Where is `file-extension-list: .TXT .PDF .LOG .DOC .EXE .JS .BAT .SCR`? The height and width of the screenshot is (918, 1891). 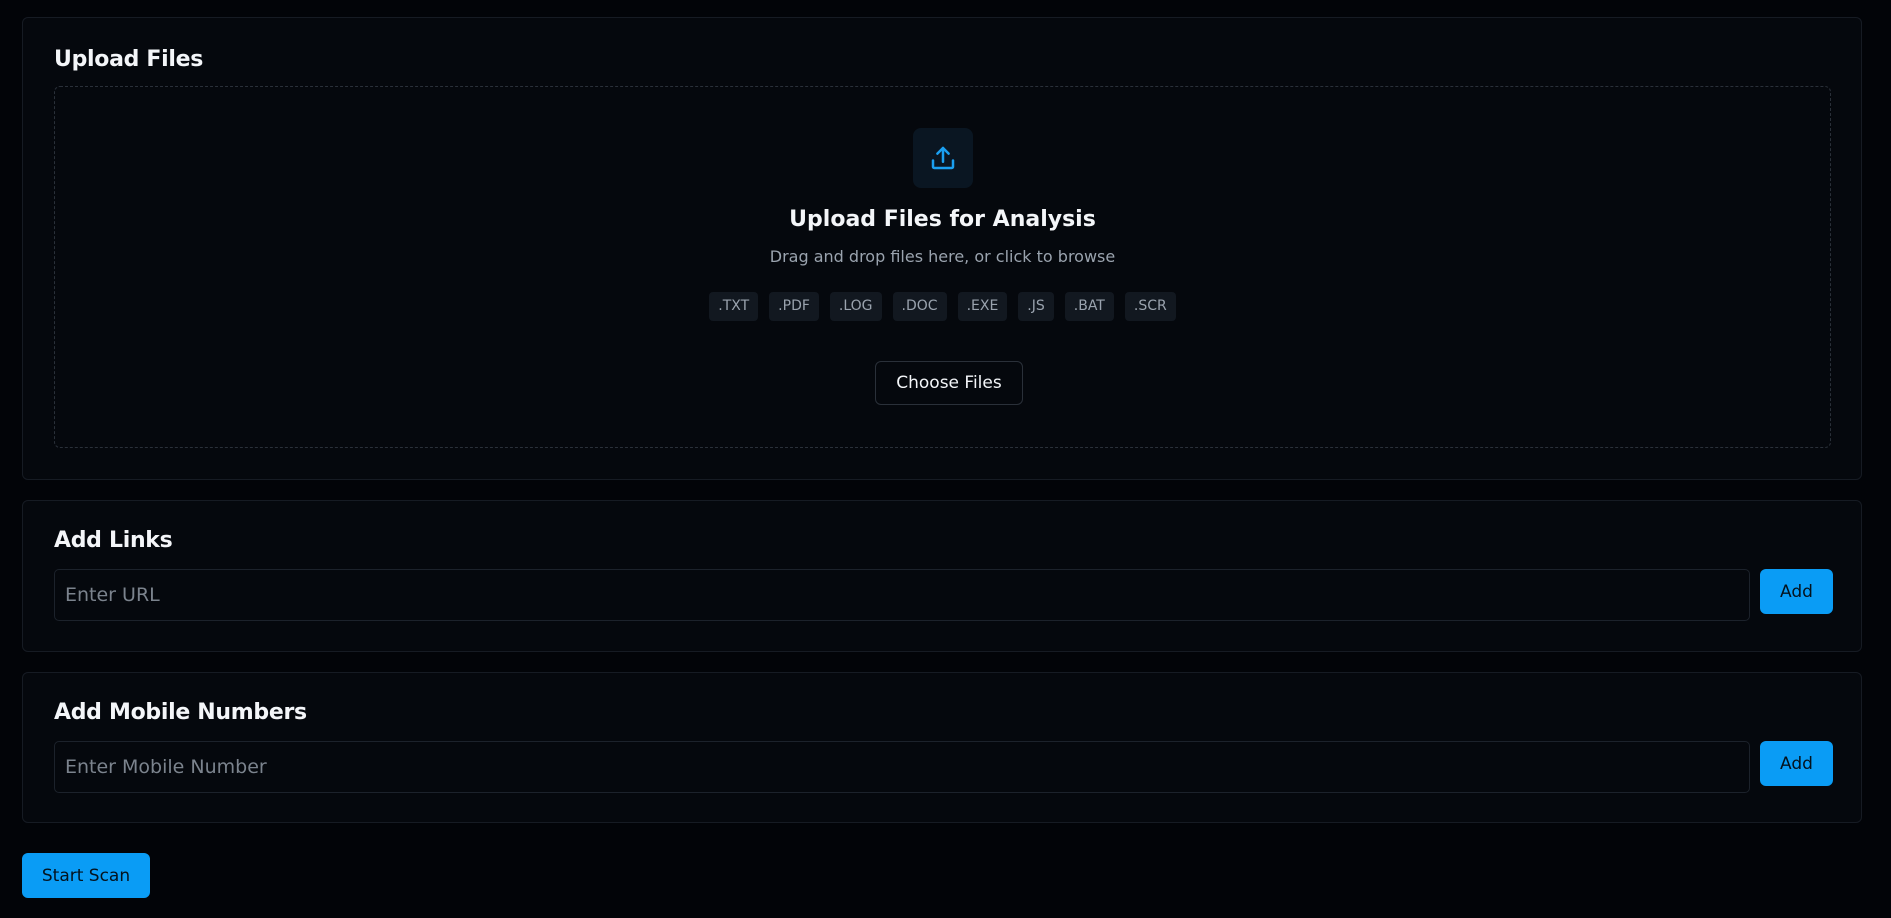
file-extension-list: .TXT .PDF .LOG .DOC .EXE .JS .BAT .SCR is located at coordinates (942, 306).